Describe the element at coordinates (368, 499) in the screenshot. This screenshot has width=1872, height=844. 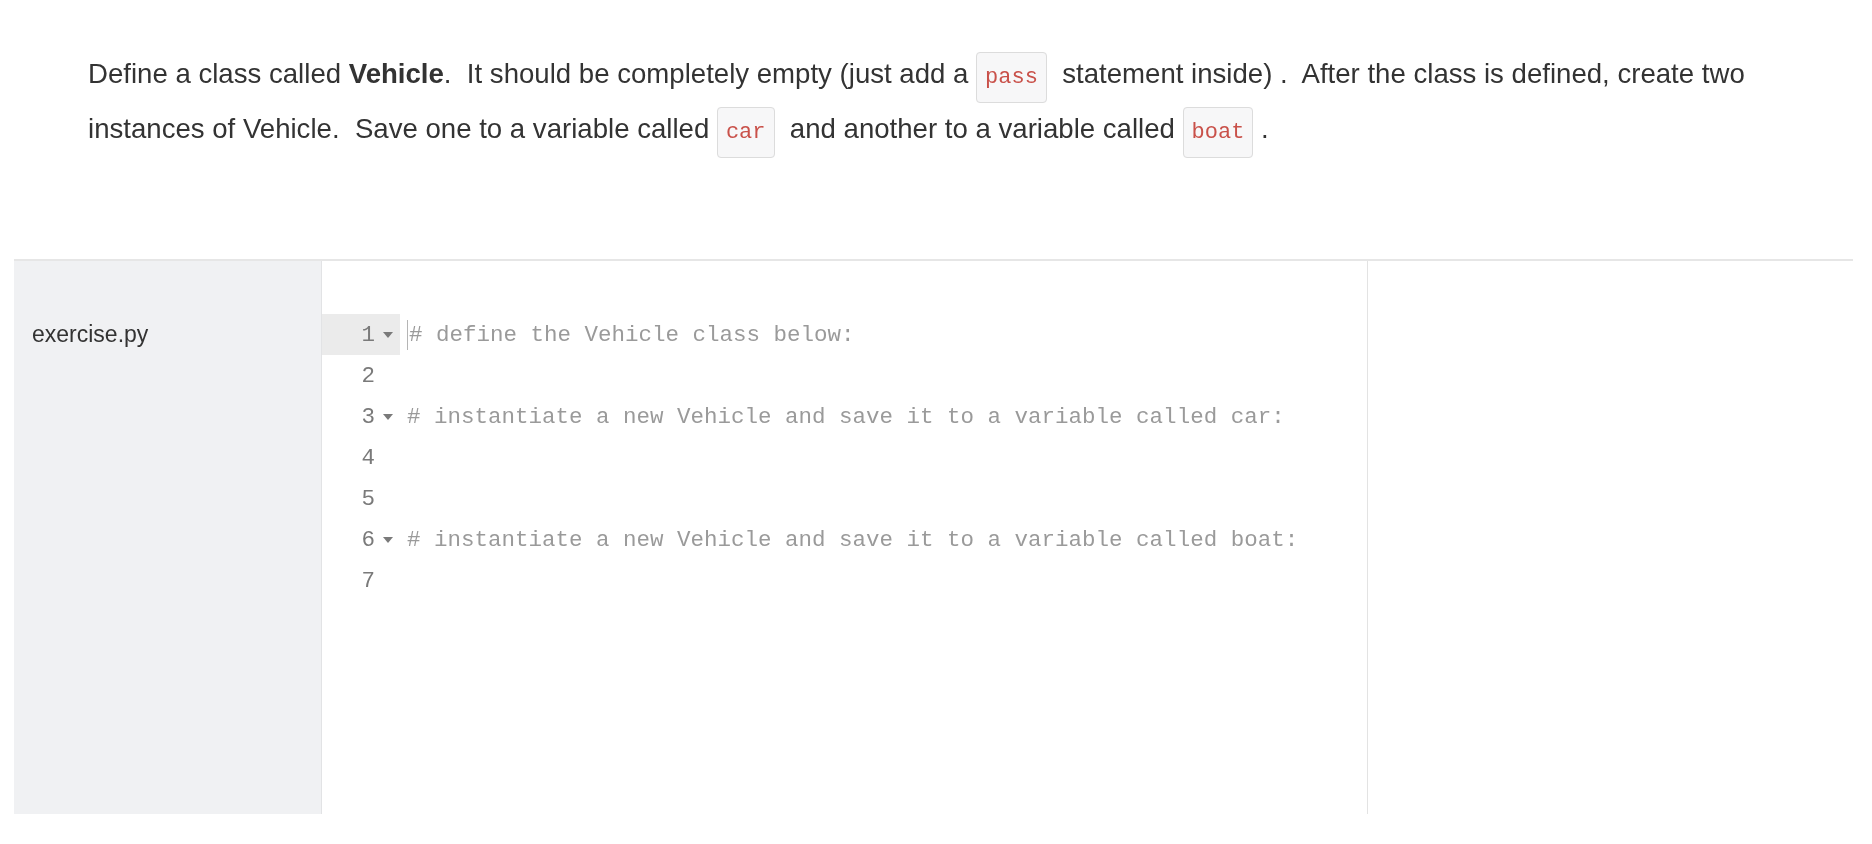
I see `line-number: 5` at that location.